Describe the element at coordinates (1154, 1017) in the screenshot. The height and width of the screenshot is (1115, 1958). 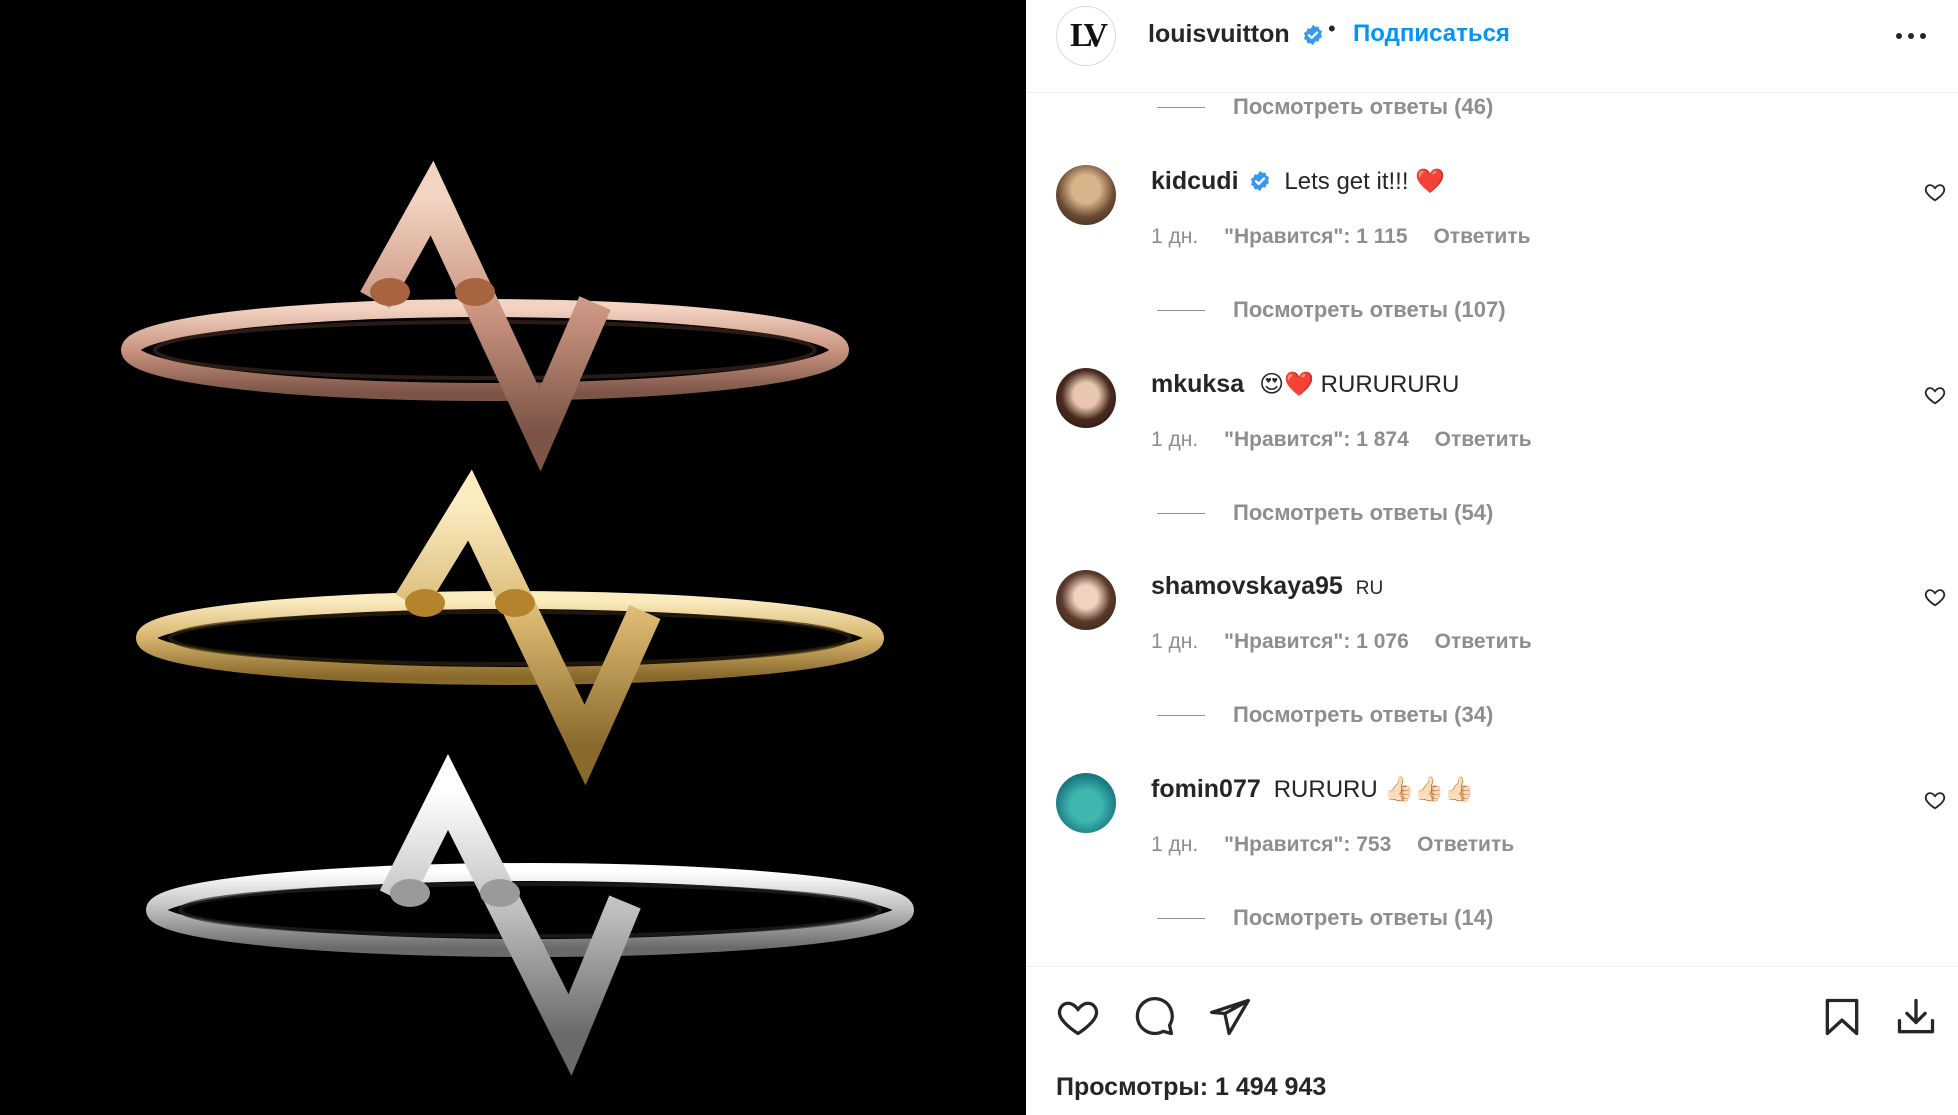
I see `comment-icon` at that location.